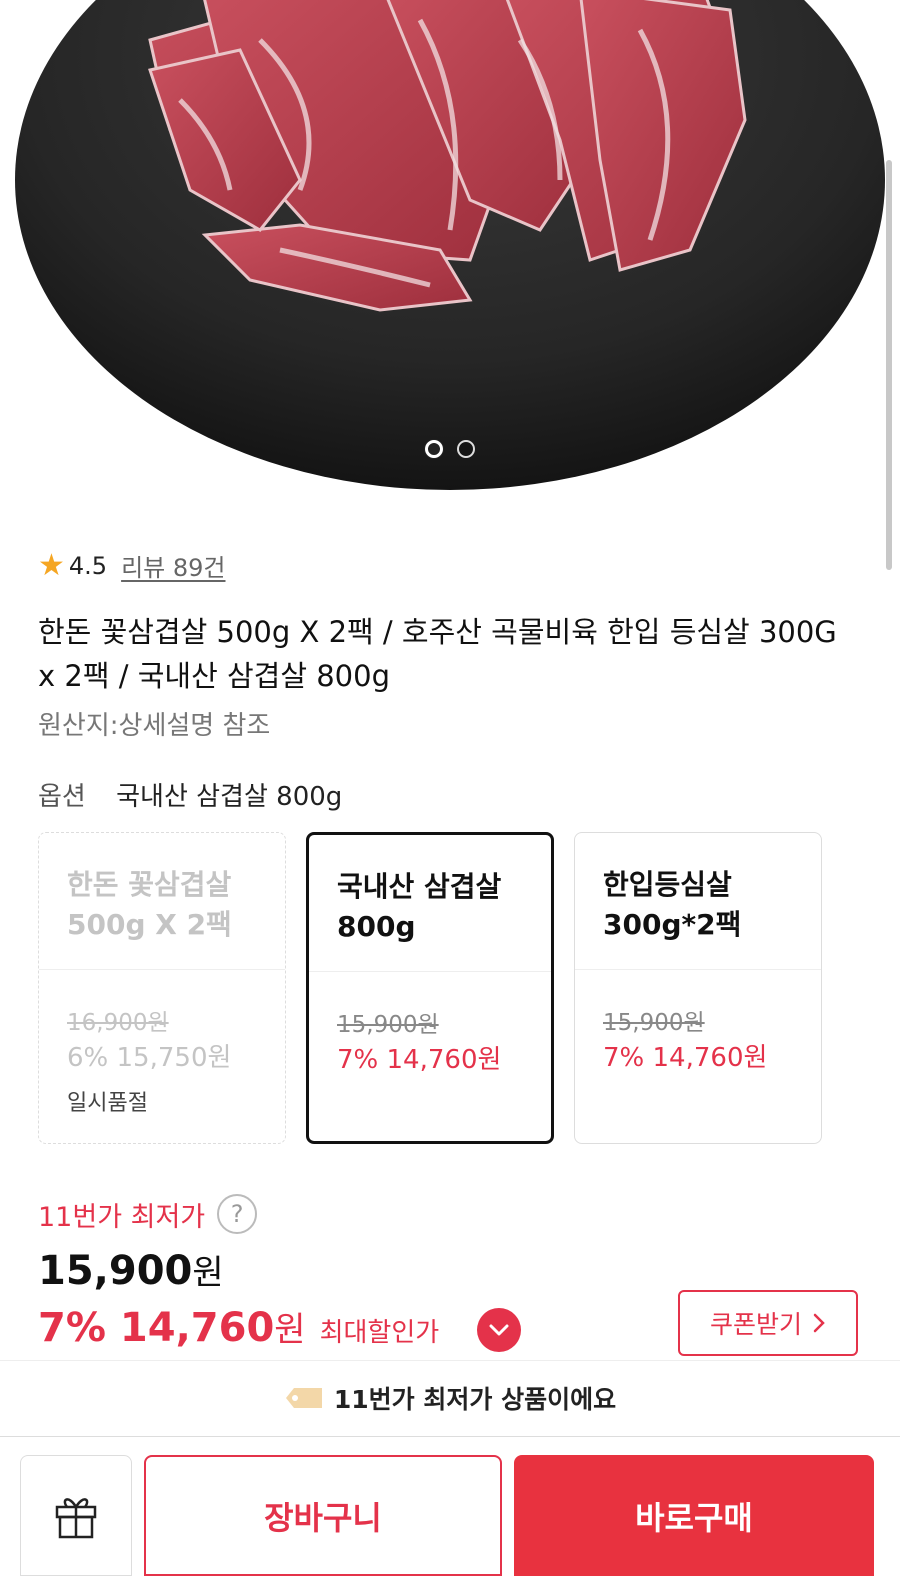 This screenshot has width=900, height=1576. What do you see at coordinates (173, 565) in the screenshot?
I see `review-link: 리뷰 89건` at bounding box center [173, 565].